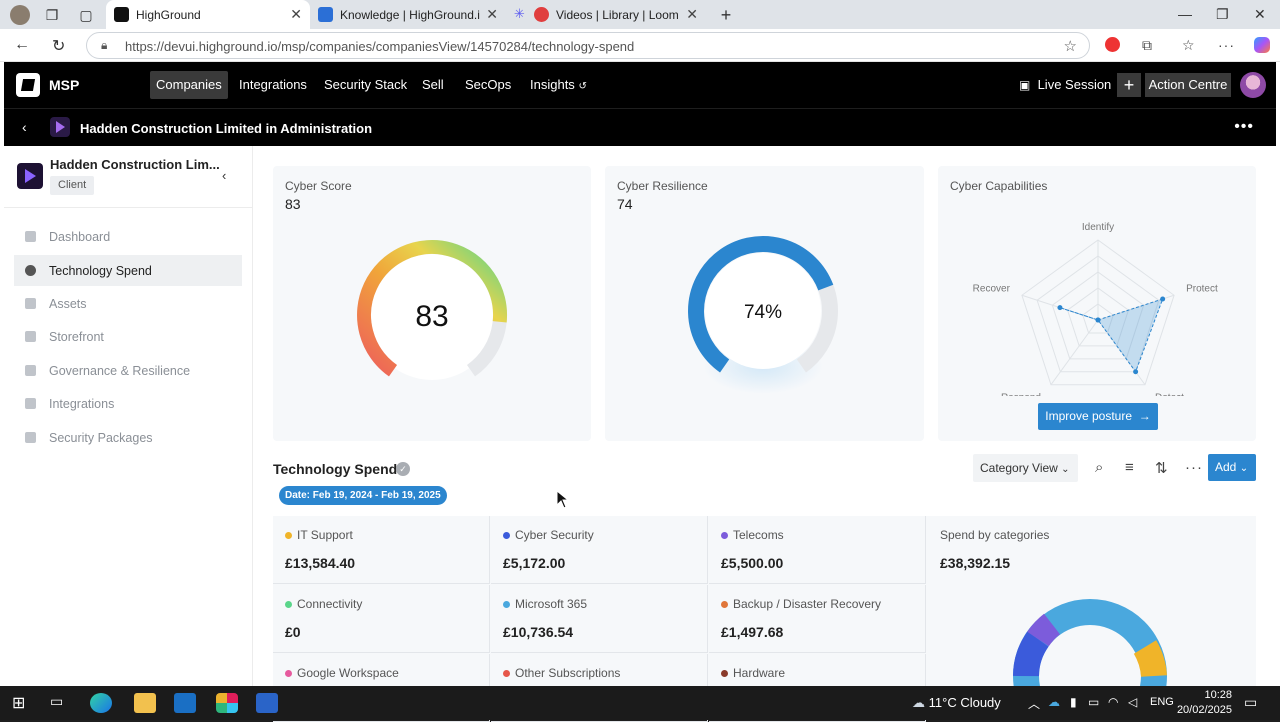 The image size is (1280, 722). What do you see at coordinates (24, 127) in the screenshot?
I see `chevron-left-icon: ‹` at bounding box center [24, 127].